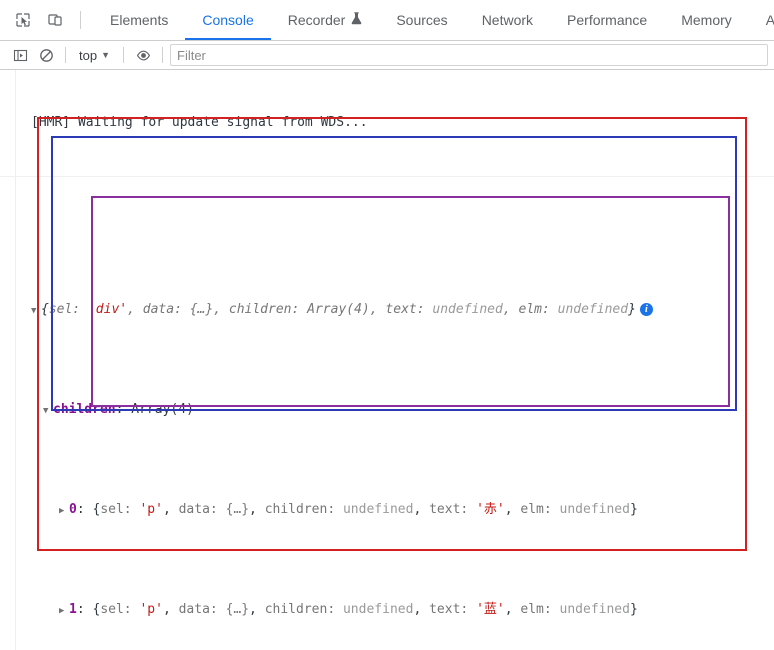 This screenshot has height=650, width=774. I want to click on item-1-data: {…}, so click(237, 609).